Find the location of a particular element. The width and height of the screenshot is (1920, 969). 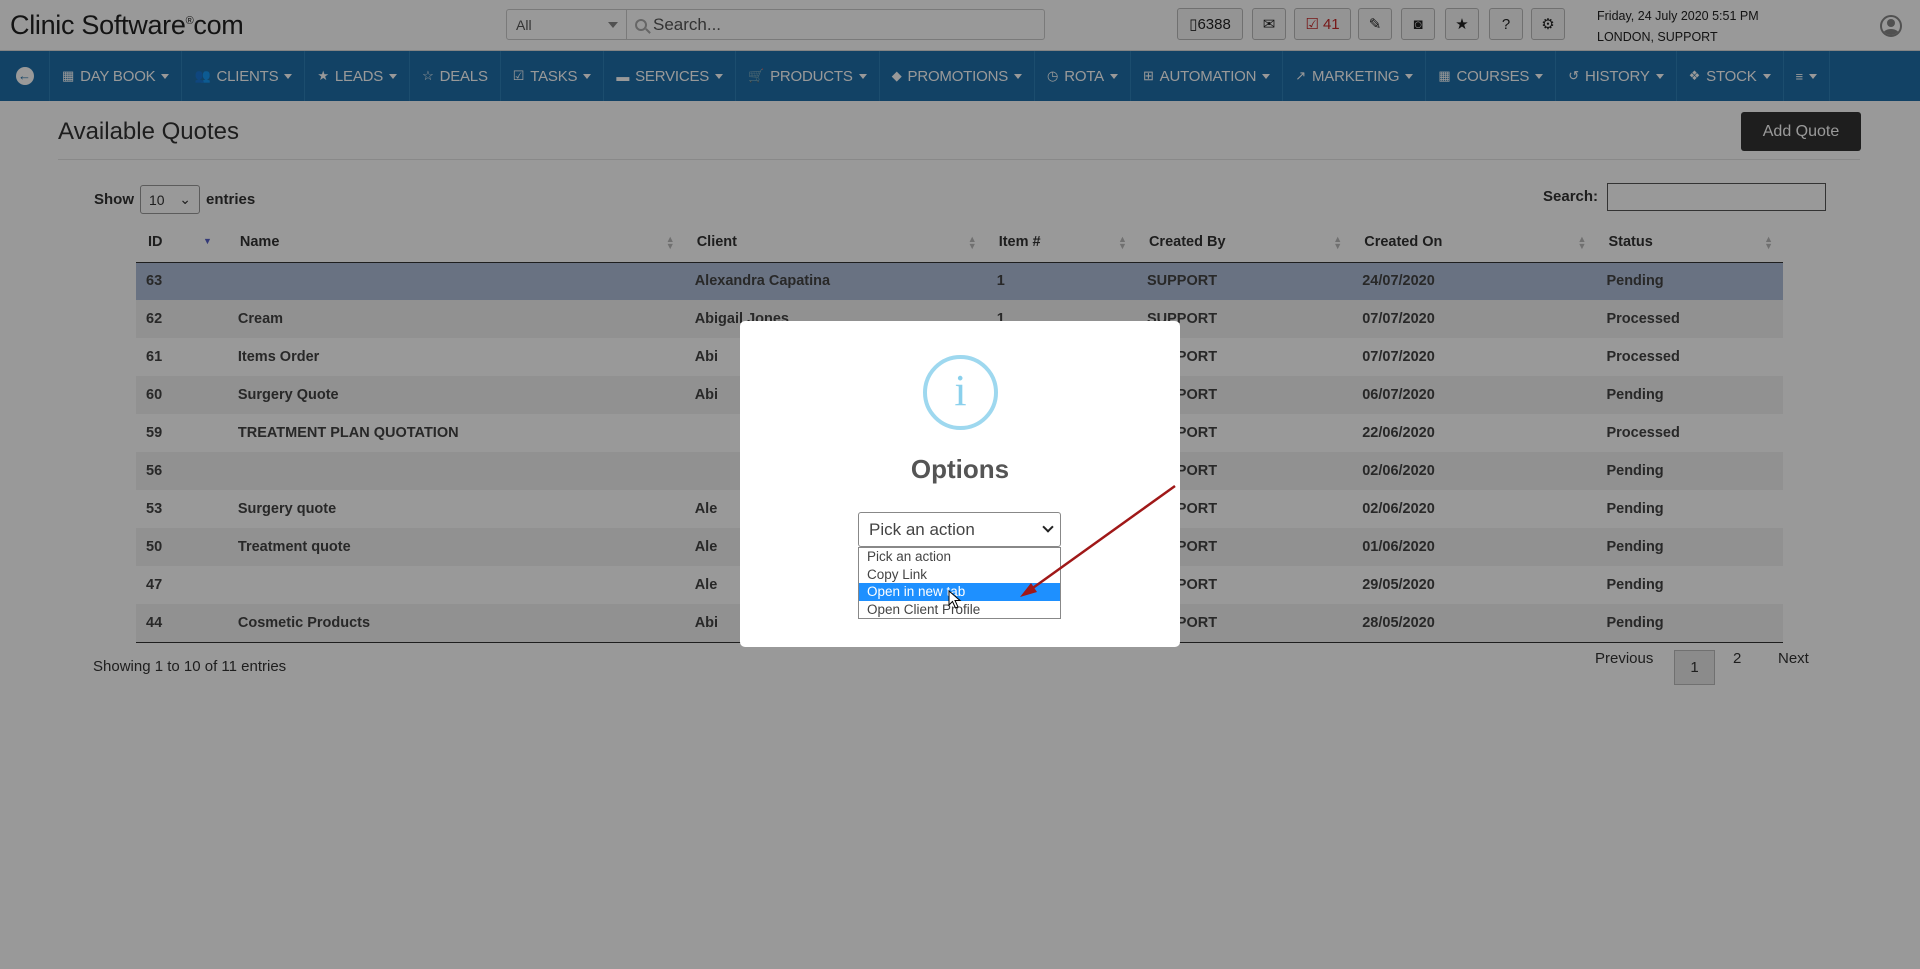

action-select-value: Pick an action is located at coordinates (922, 529).